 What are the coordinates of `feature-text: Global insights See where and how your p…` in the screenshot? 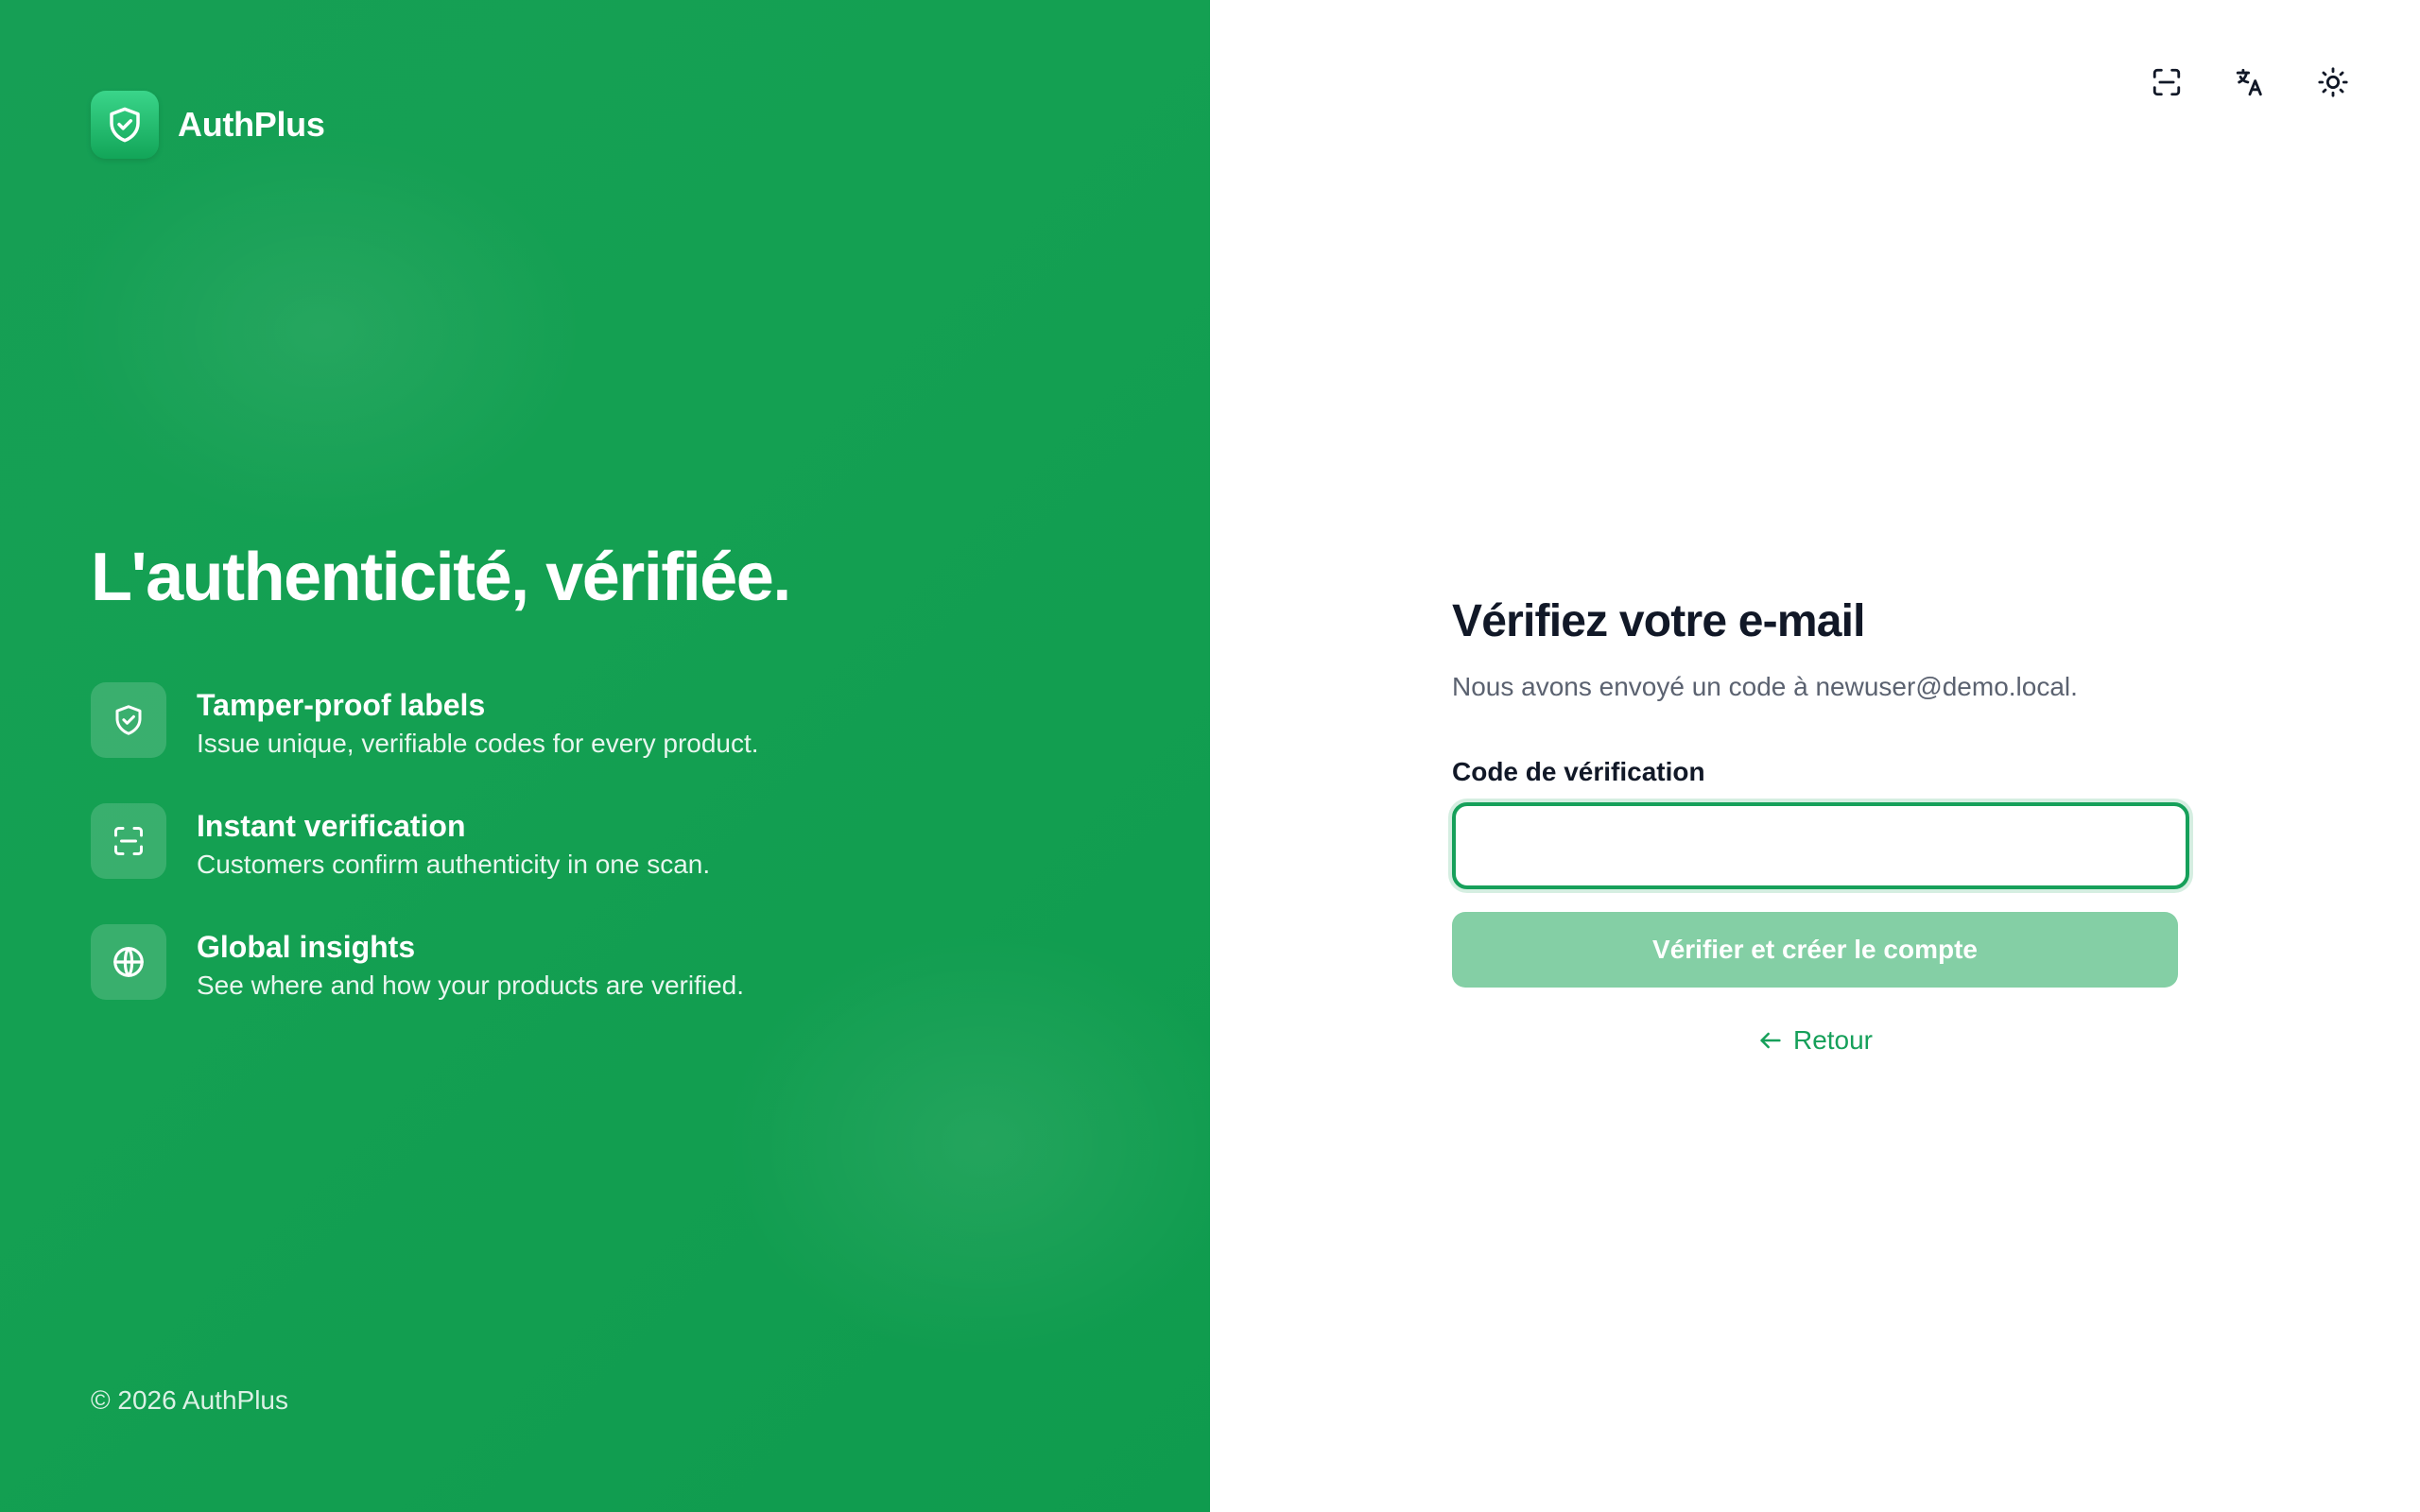 It's located at (471, 964).